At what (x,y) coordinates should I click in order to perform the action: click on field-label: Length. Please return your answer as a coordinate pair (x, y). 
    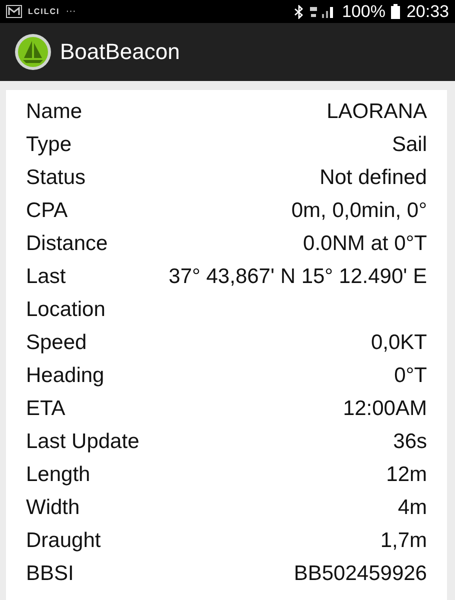
    Looking at the image, I should click on (58, 475).